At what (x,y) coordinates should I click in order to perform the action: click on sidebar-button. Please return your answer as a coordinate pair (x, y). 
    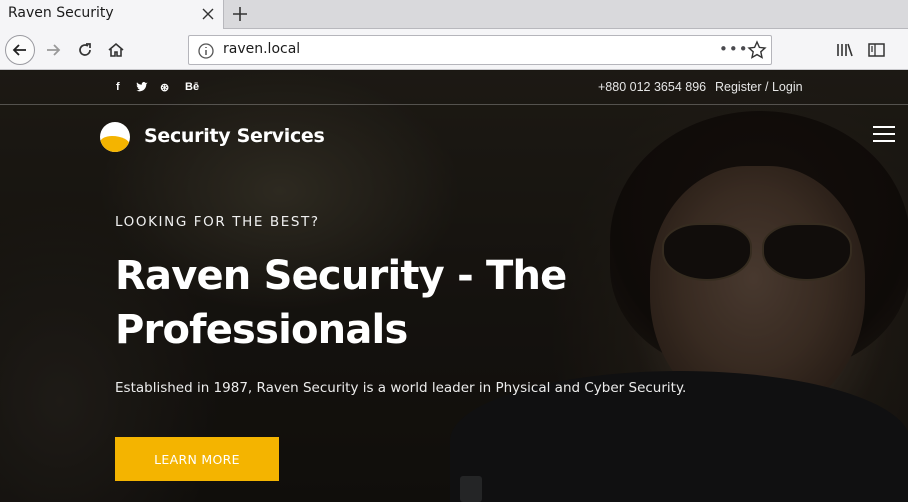
    Looking at the image, I should click on (877, 50).